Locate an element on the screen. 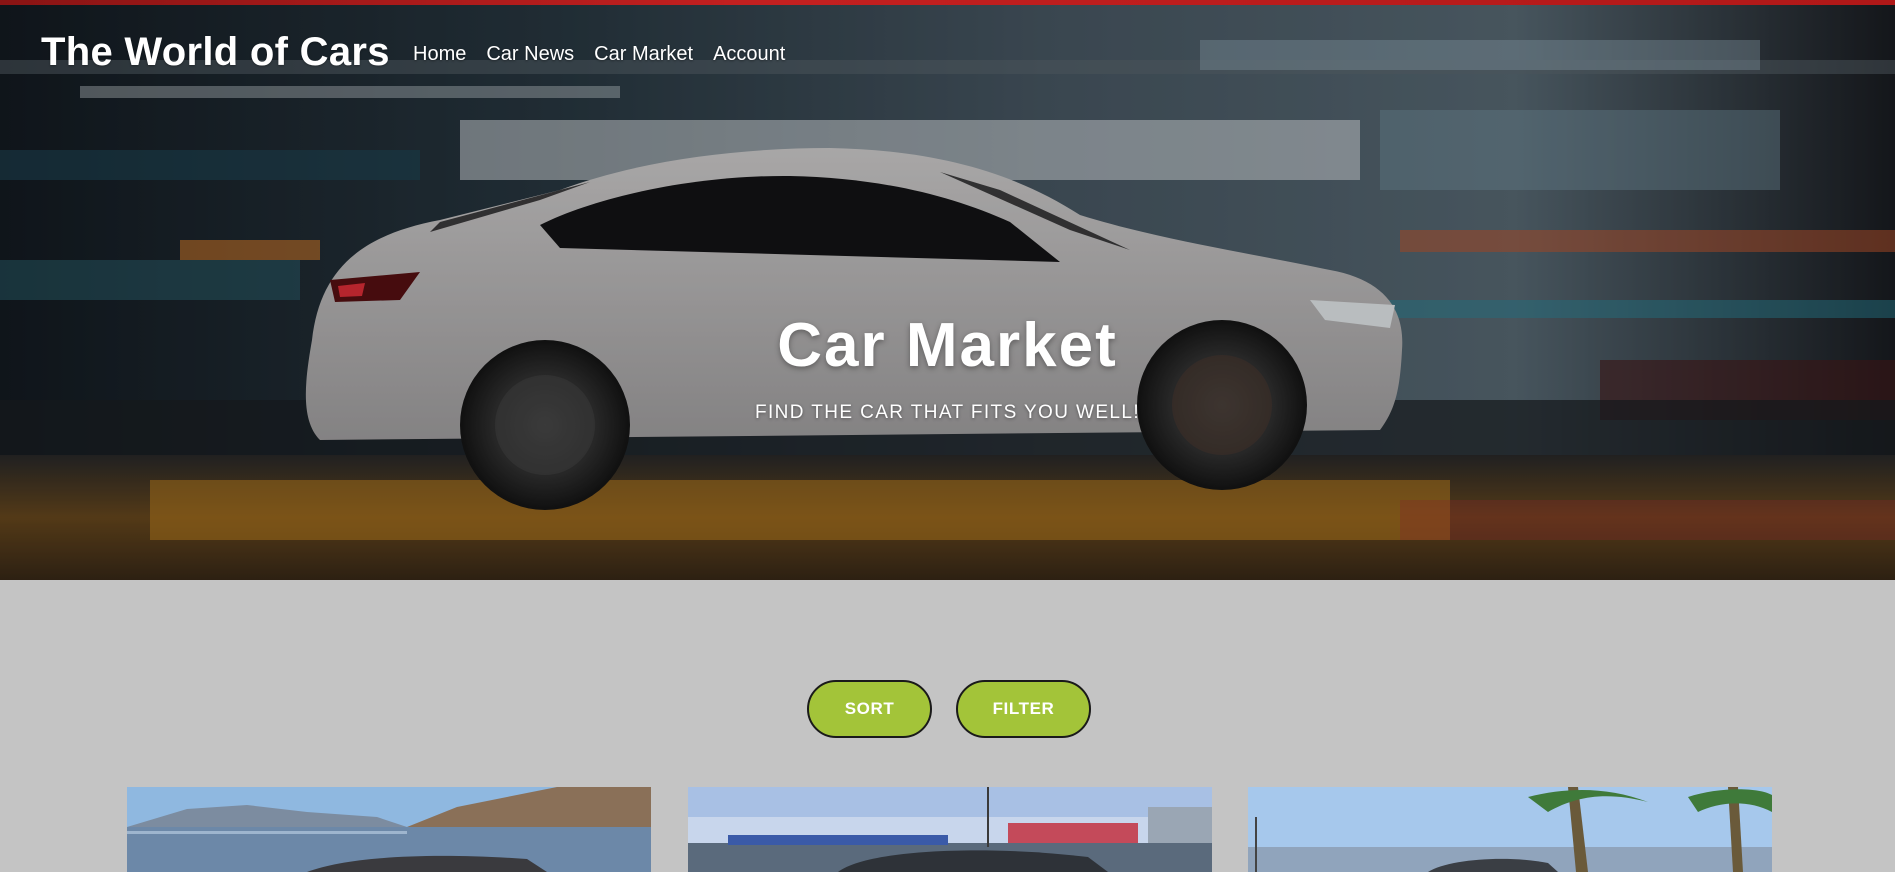 This screenshot has height=872, width=1895. car-by-the-sea-photo is located at coordinates (389, 829).